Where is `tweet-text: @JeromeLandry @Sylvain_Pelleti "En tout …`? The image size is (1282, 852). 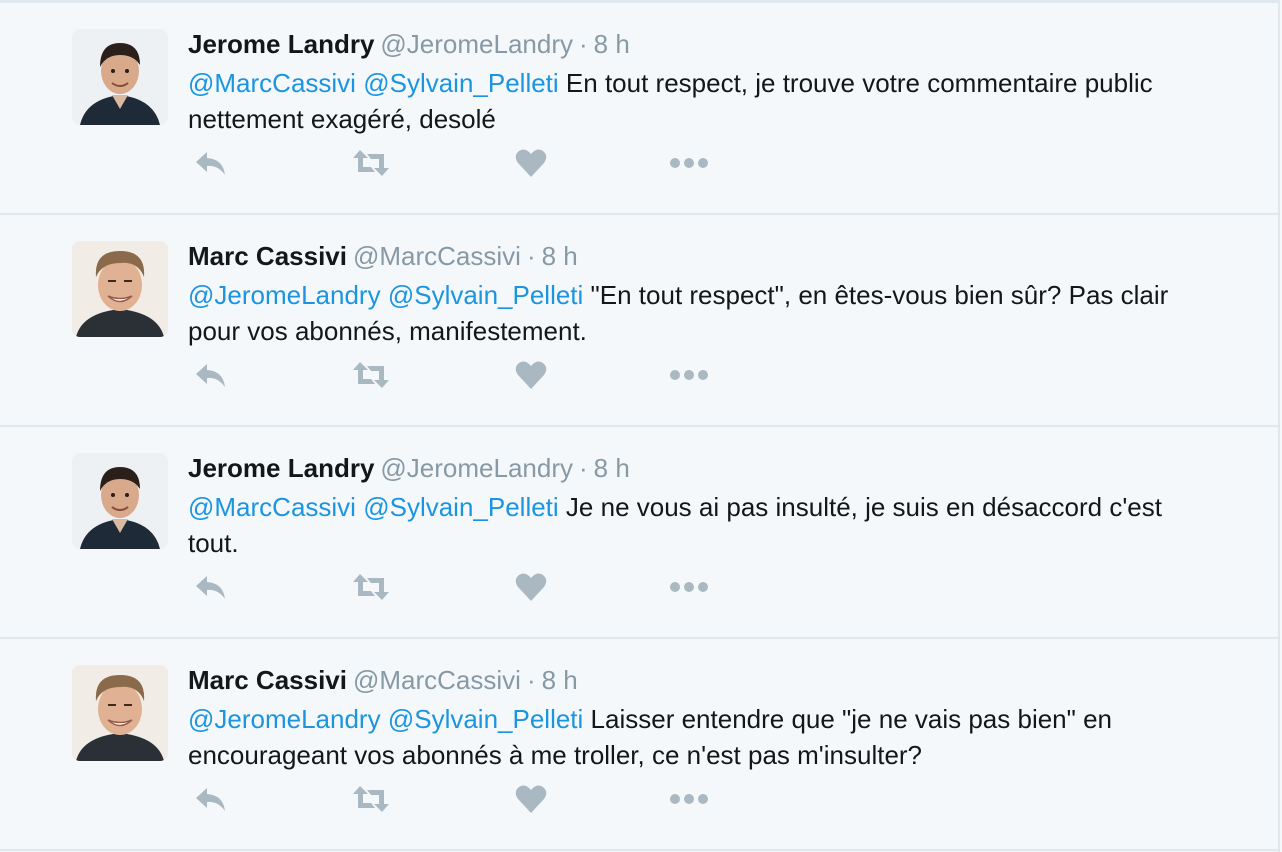
tweet-text: @JeromeLandry @Sylvain_Pelleti "En tout … is located at coordinates (693, 313).